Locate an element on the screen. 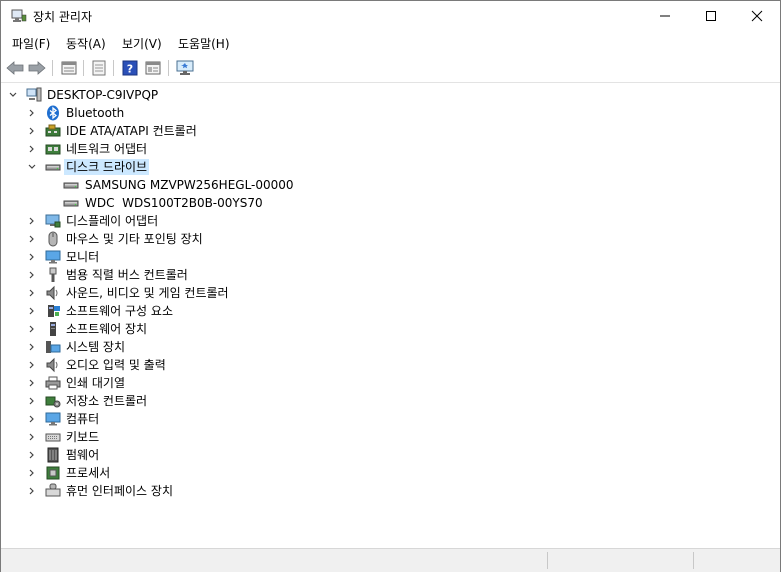  monitor-icon is located at coordinates (53, 257).